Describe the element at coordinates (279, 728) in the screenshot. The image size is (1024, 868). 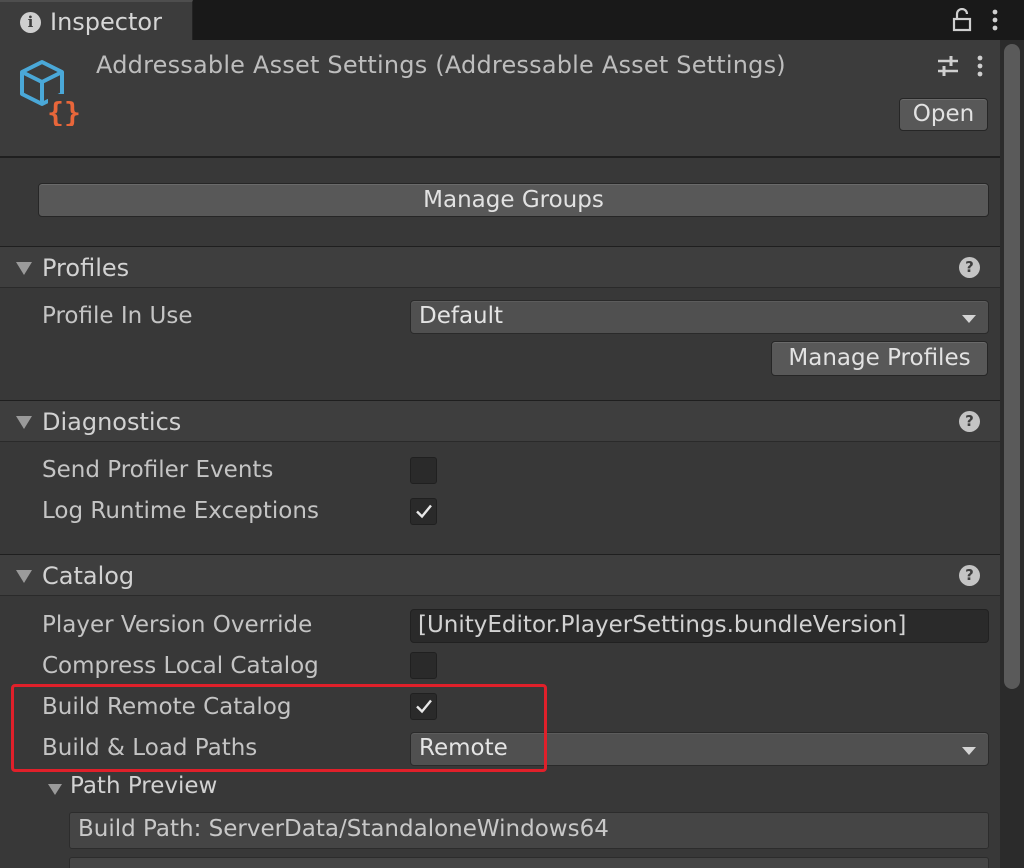
I see `highlight-annotation-box` at that location.